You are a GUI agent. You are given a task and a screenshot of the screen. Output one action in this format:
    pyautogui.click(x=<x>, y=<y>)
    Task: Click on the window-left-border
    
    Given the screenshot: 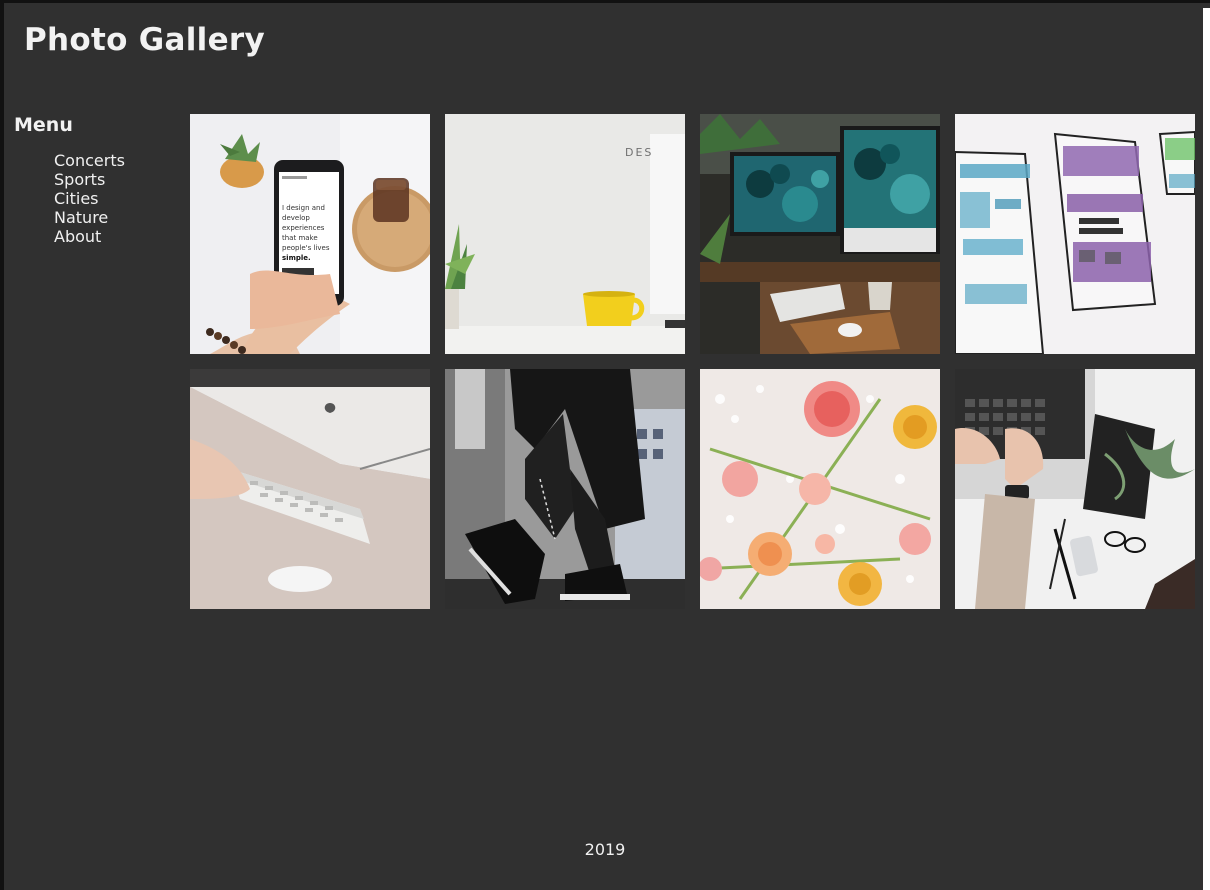 What is the action you would take?
    pyautogui.click(x=2, y=445)
    